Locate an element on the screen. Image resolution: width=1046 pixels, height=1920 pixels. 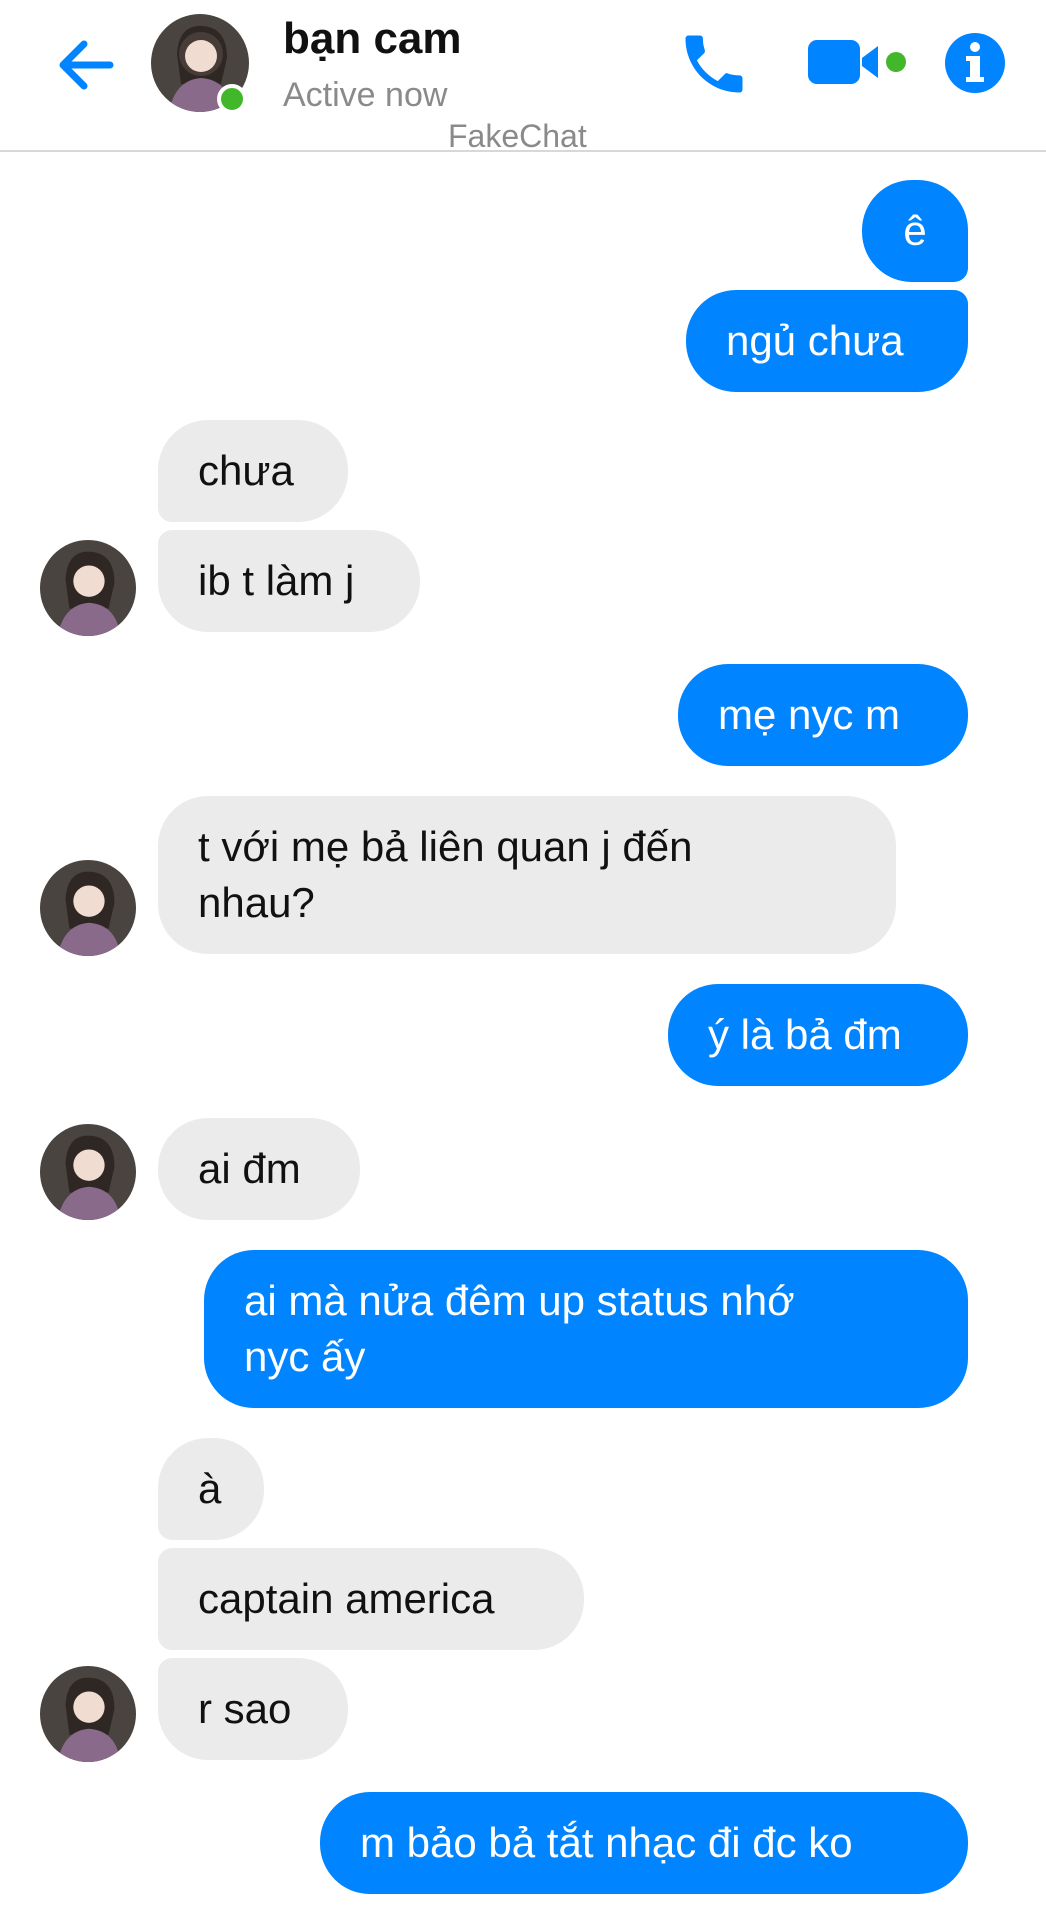
received-message: t với mẹ bả liên quan j đến nhau? is located at coordinates (527, 875).